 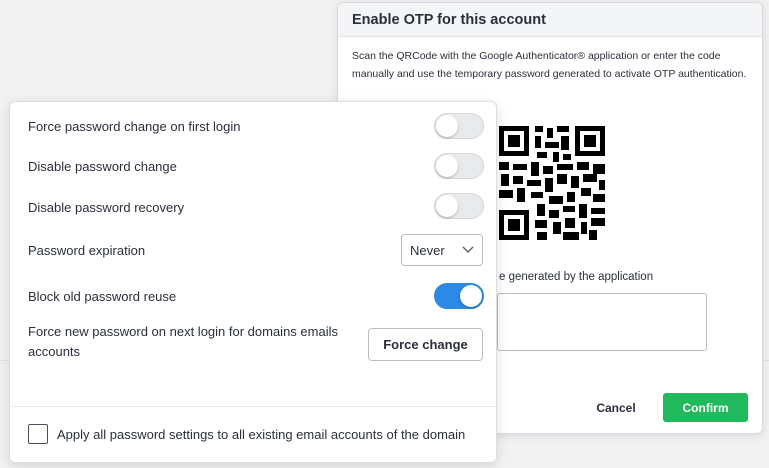 I want to click on block-reuse-label: Block old password reuse, so click(x=102, y=296).